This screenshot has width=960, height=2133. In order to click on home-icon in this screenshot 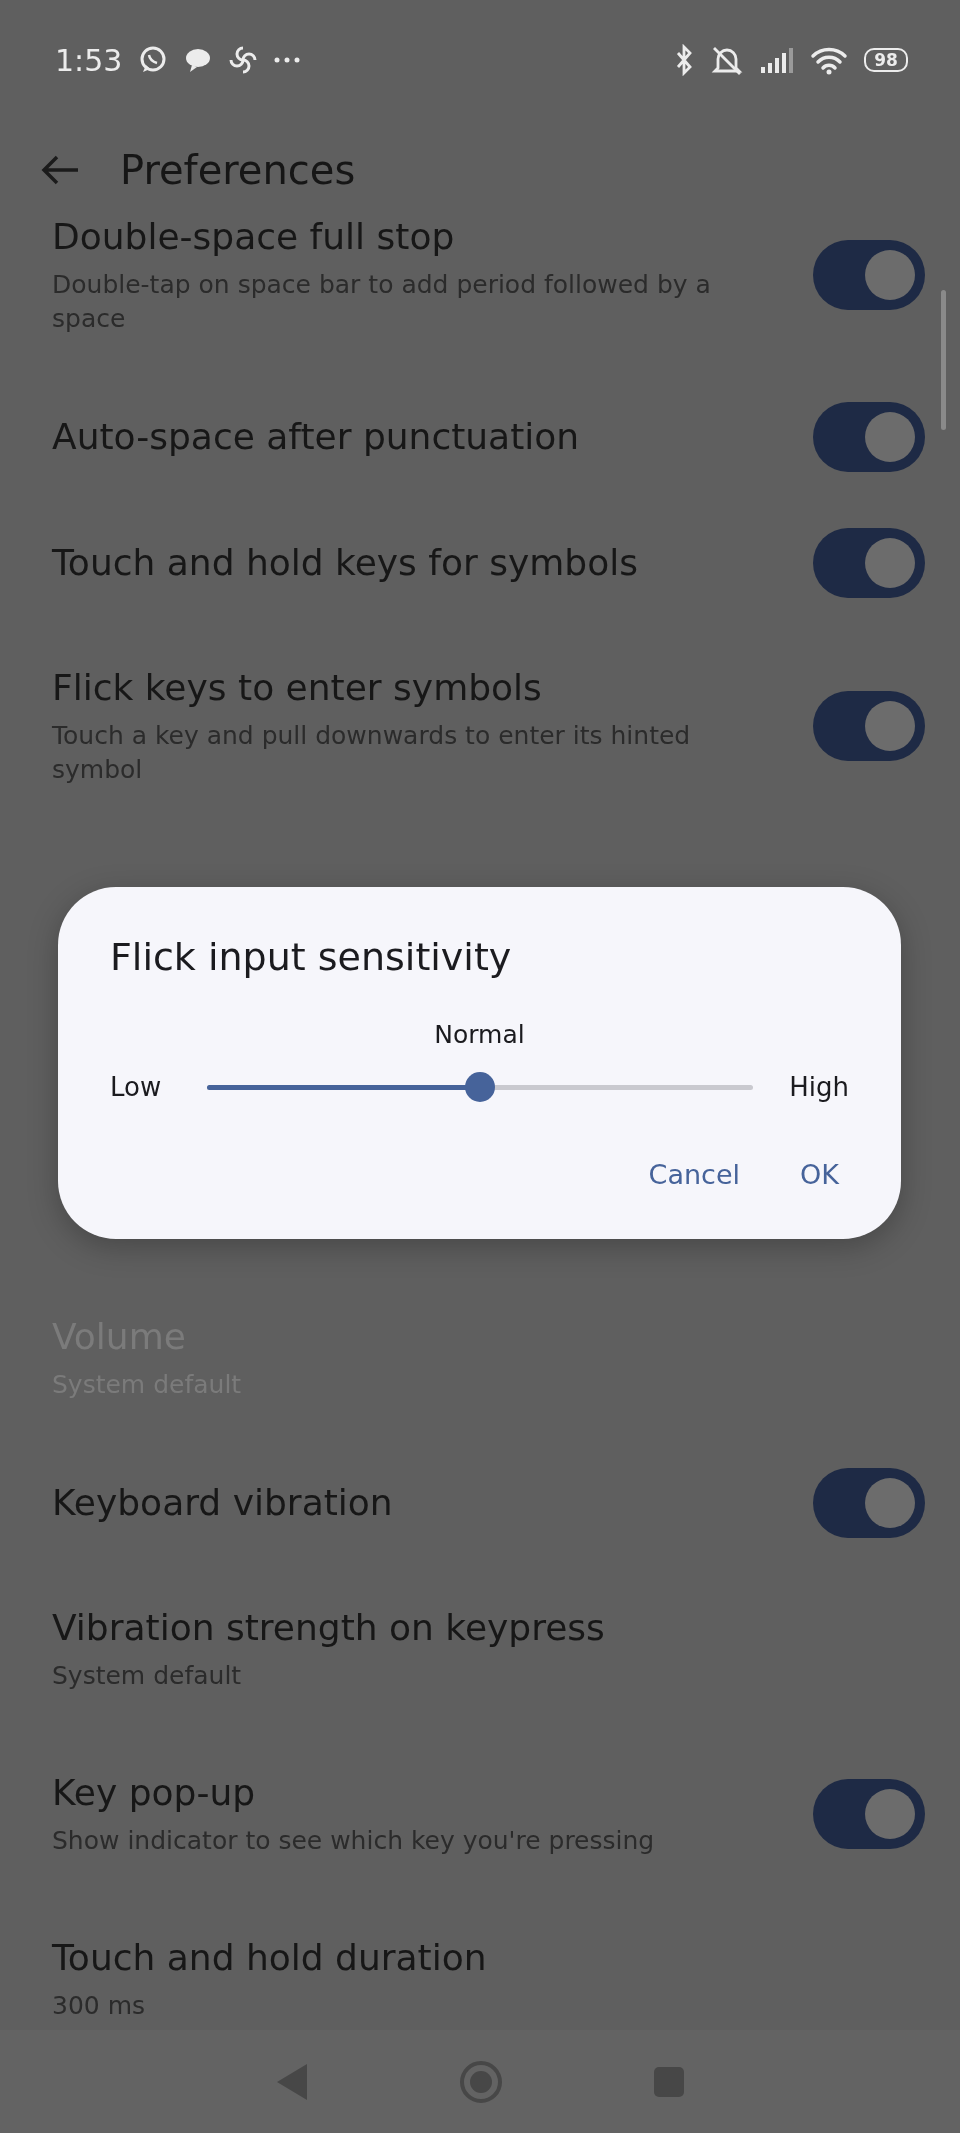, I will do `click(481, 2081)`.